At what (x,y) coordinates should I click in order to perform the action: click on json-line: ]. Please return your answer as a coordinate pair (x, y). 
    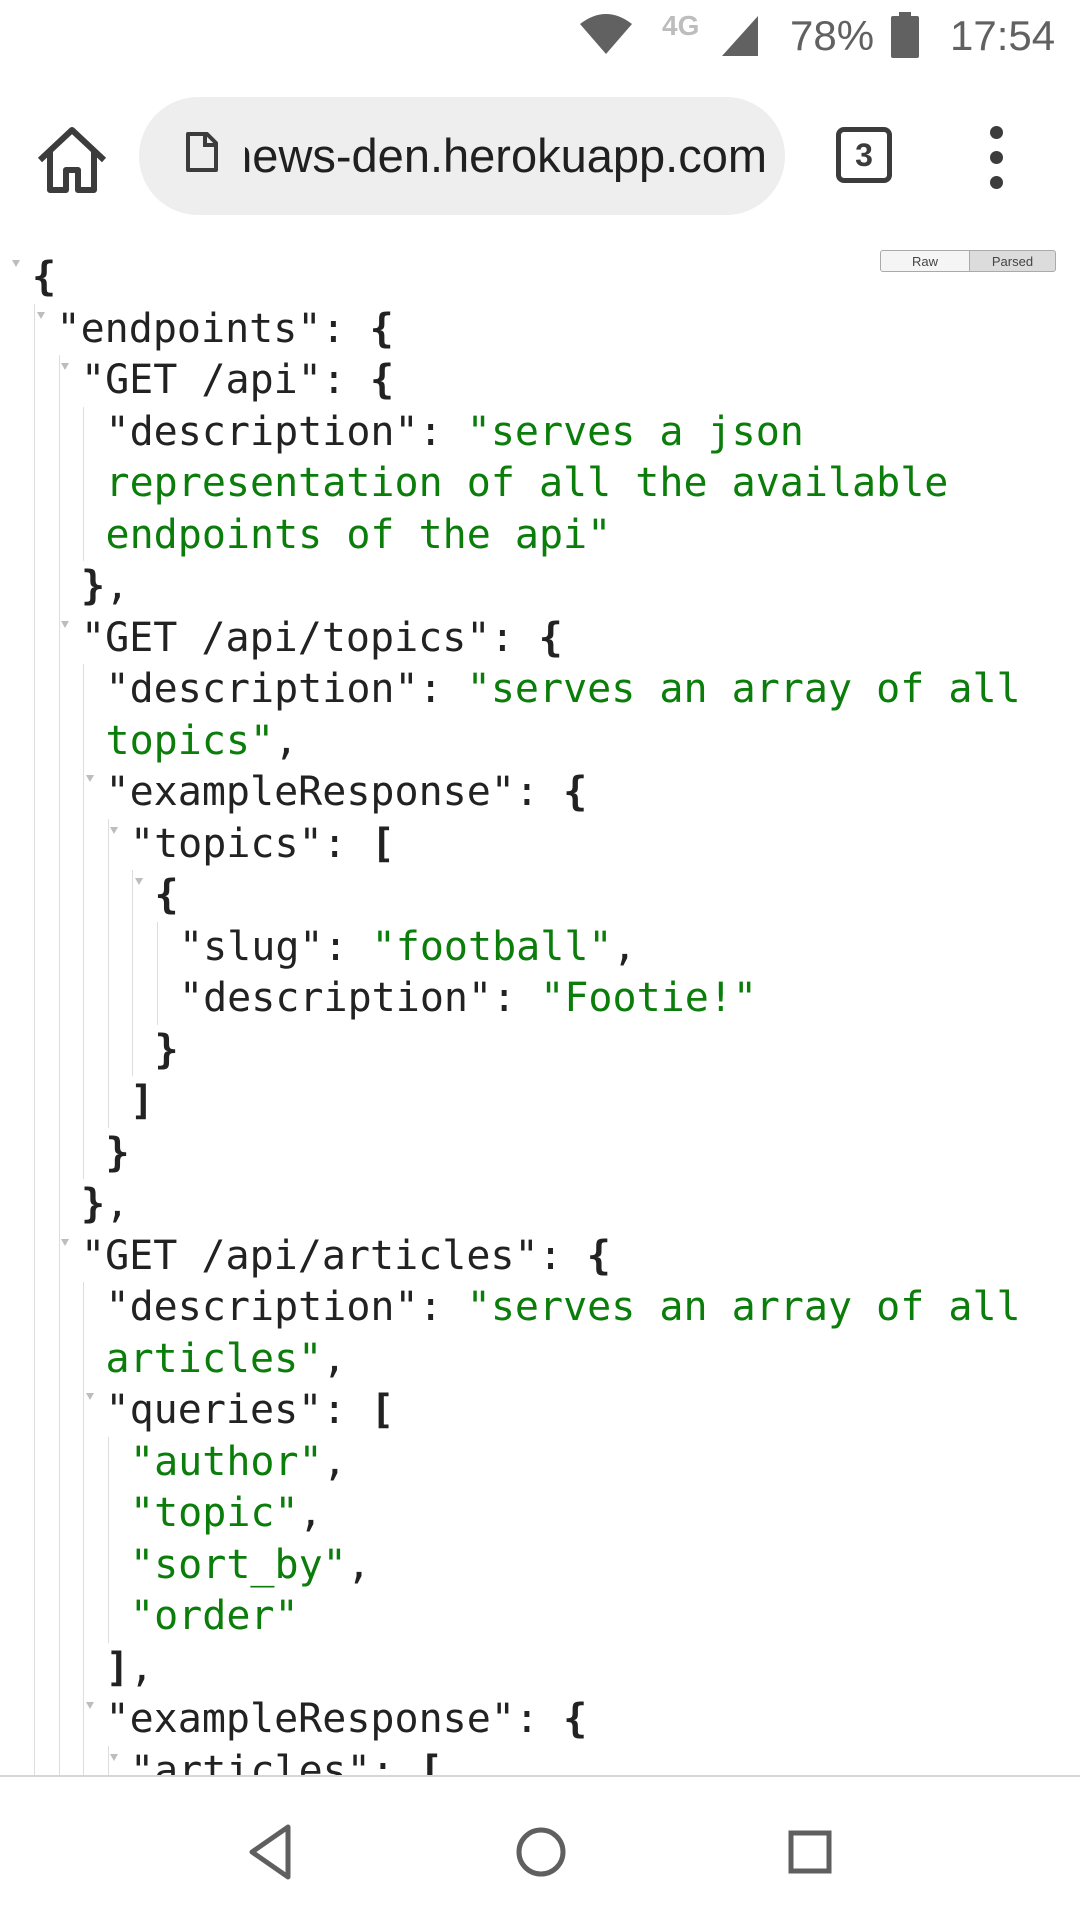
    Looking at the image, I should click on (142, 1101).